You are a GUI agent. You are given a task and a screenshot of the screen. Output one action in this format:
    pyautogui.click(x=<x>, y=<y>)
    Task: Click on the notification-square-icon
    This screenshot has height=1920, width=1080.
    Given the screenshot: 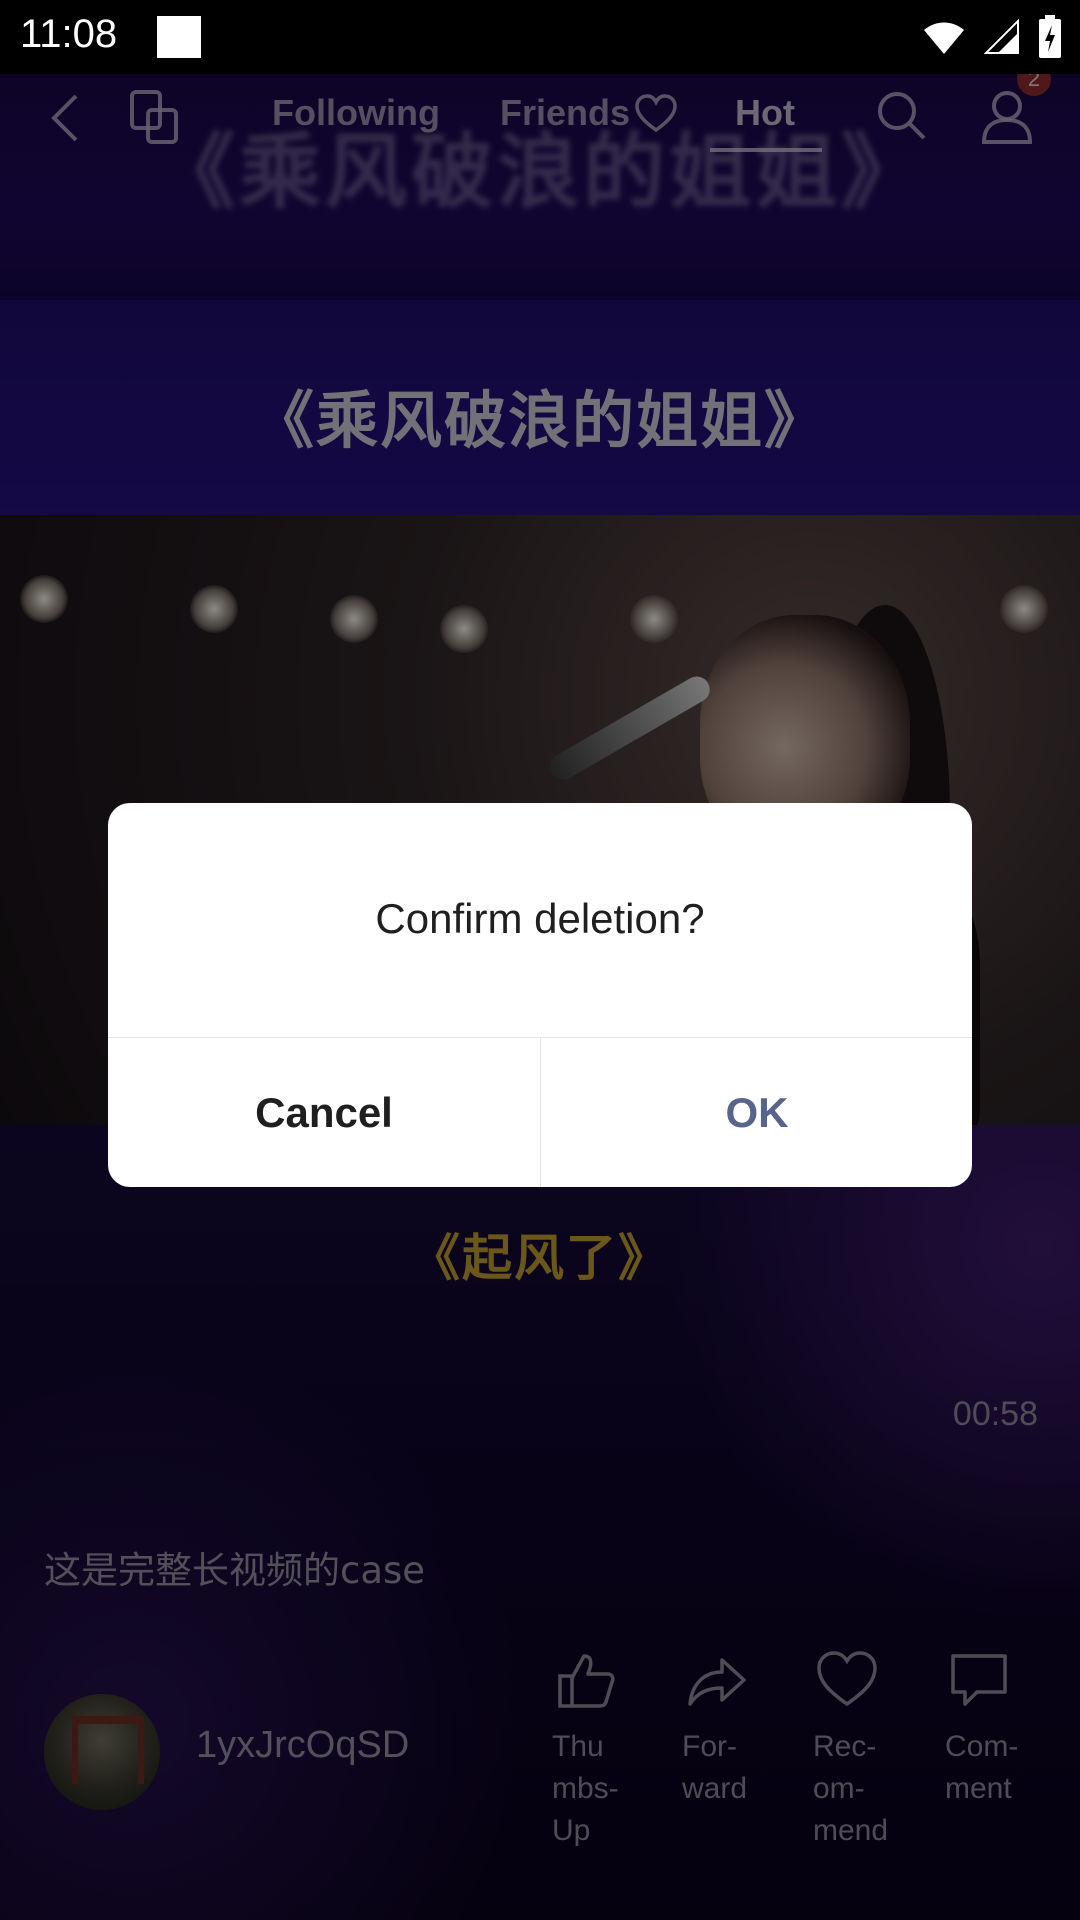 What is the action you would take?
    pyautogui.click(x=179, y=37)
    